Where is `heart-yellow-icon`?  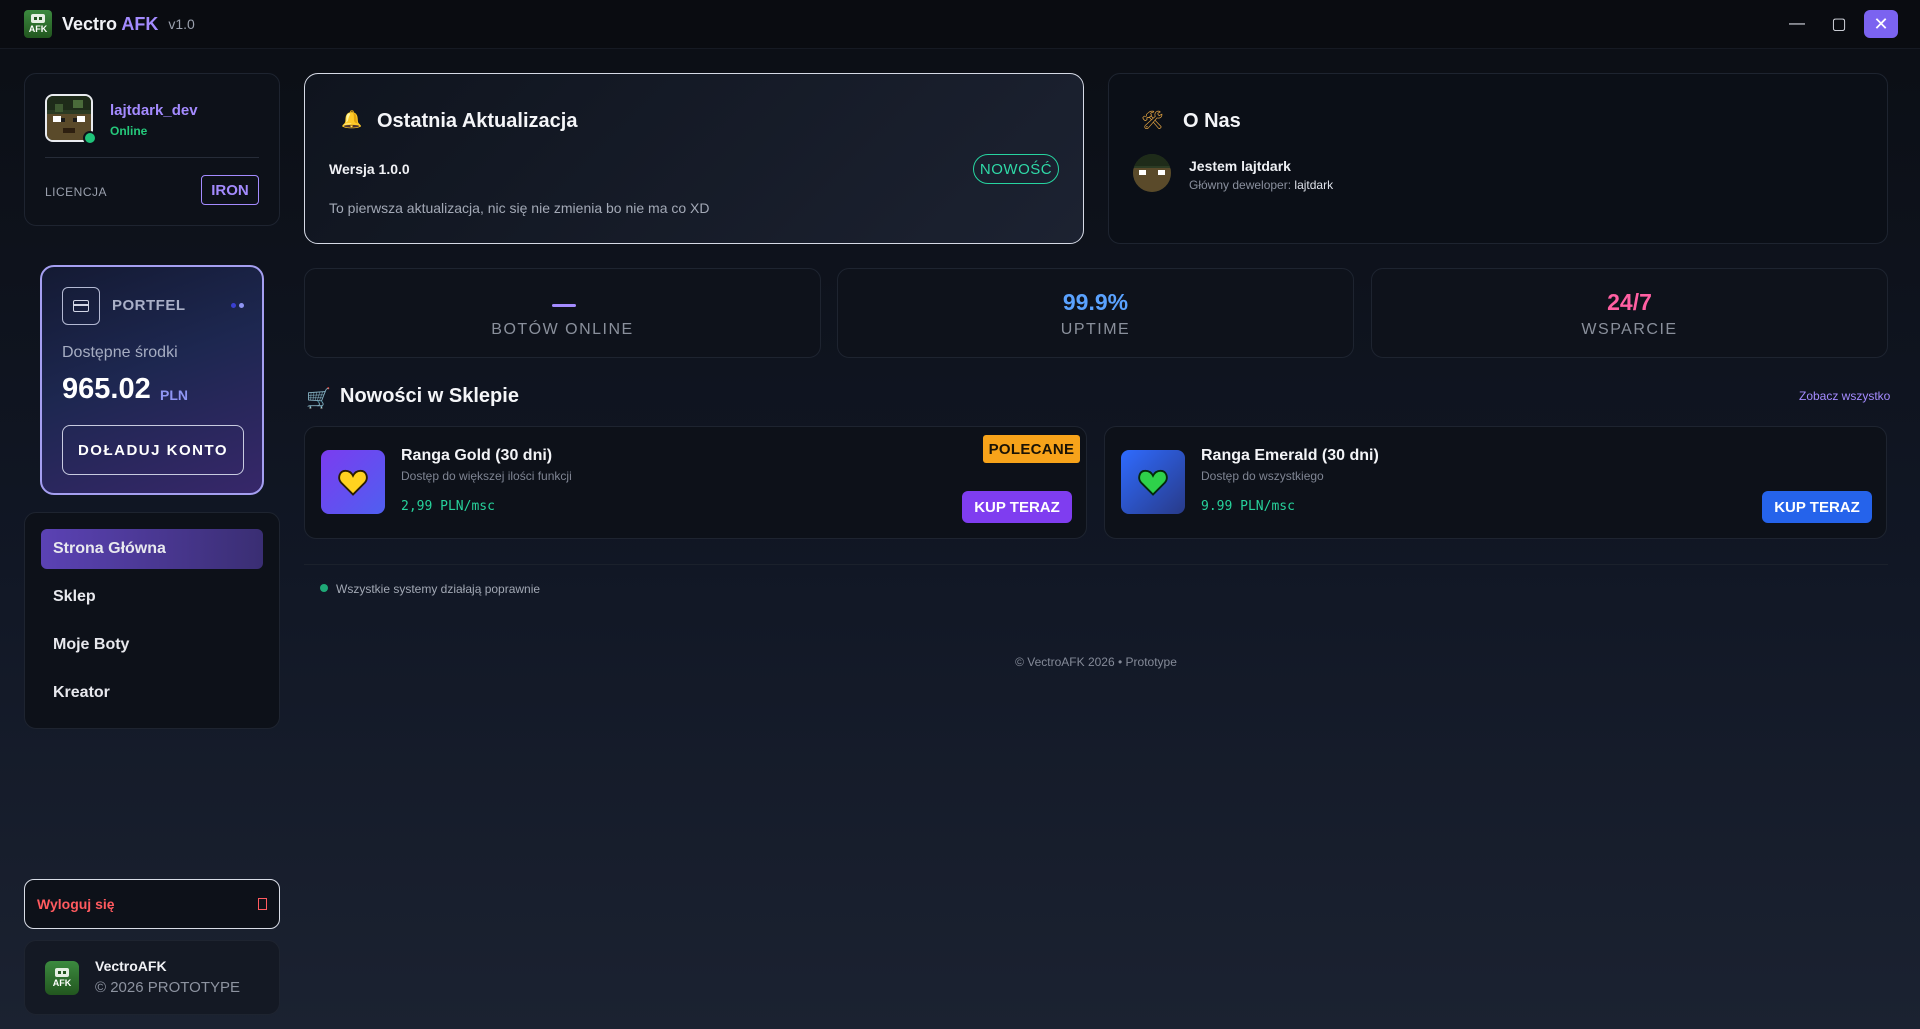
heart-yellow-icon is located at coordinates (353, 482).